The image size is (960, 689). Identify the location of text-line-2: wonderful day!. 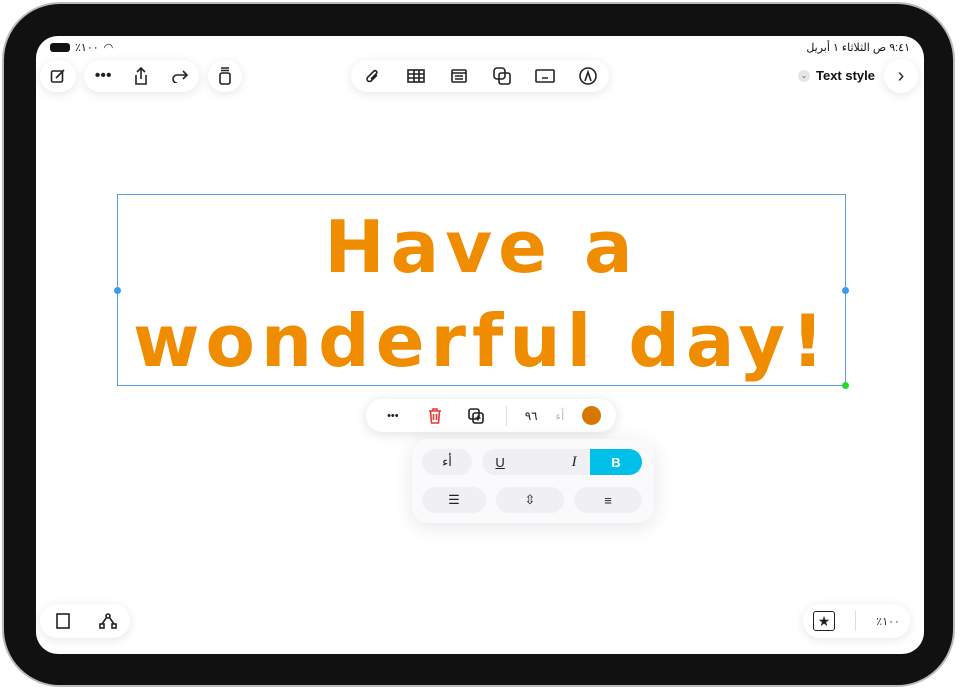
(481, 341).